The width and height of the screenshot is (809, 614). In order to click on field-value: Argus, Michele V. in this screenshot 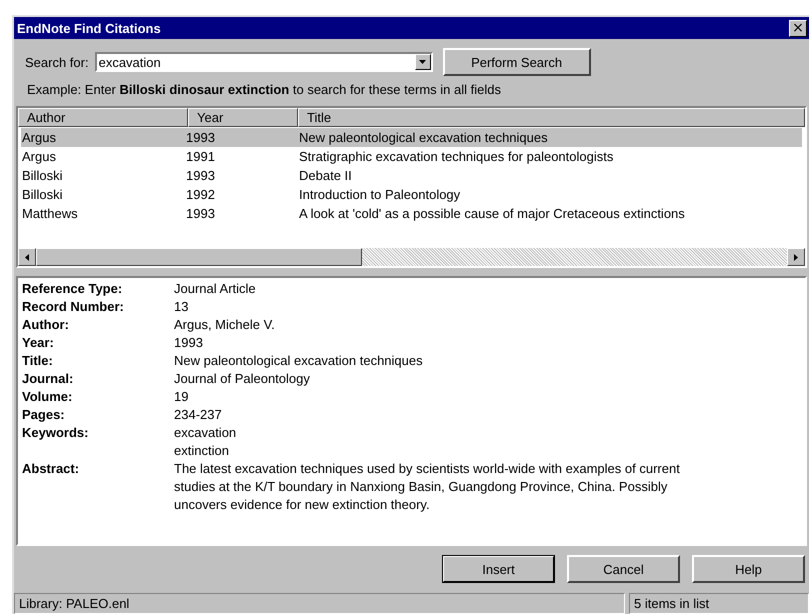, I will do `click(225, 325)`.